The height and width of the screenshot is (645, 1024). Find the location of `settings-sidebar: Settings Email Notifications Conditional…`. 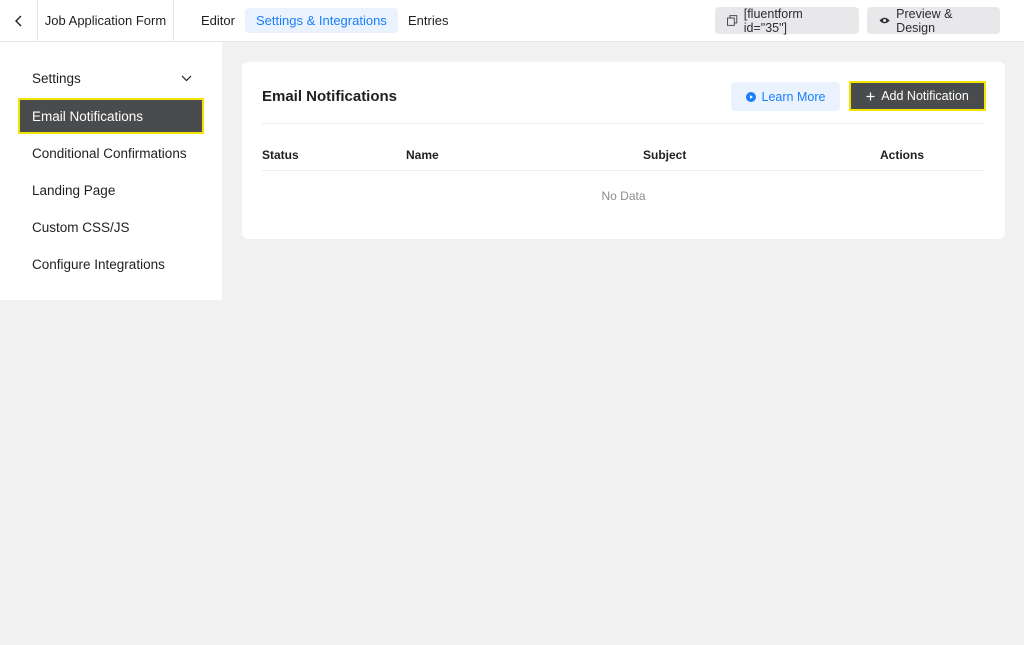

settings-sidebar: Settings Email Notifications Conditional… is located at coordinates (111, 171).